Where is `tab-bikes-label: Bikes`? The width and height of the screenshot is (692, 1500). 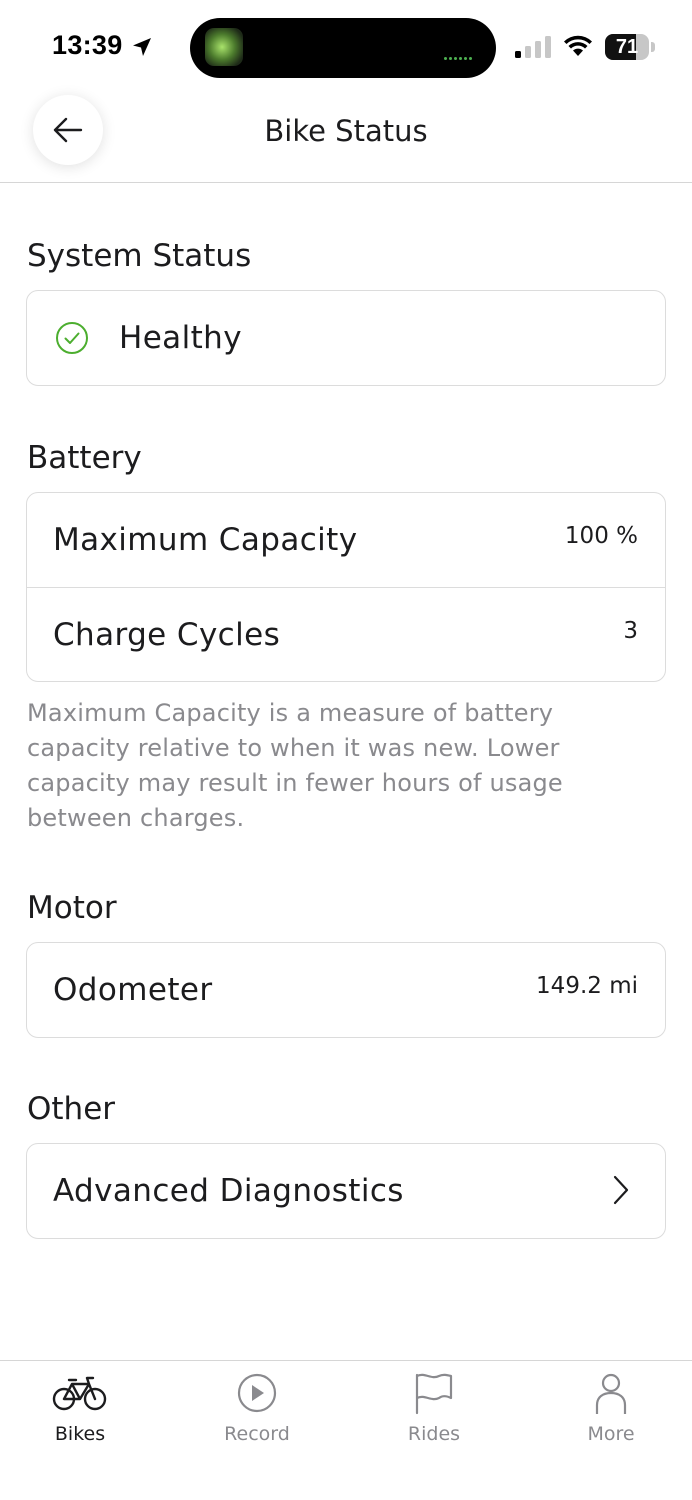 tab-bikes-label: Bikes is located at coordinates (80, 1434).